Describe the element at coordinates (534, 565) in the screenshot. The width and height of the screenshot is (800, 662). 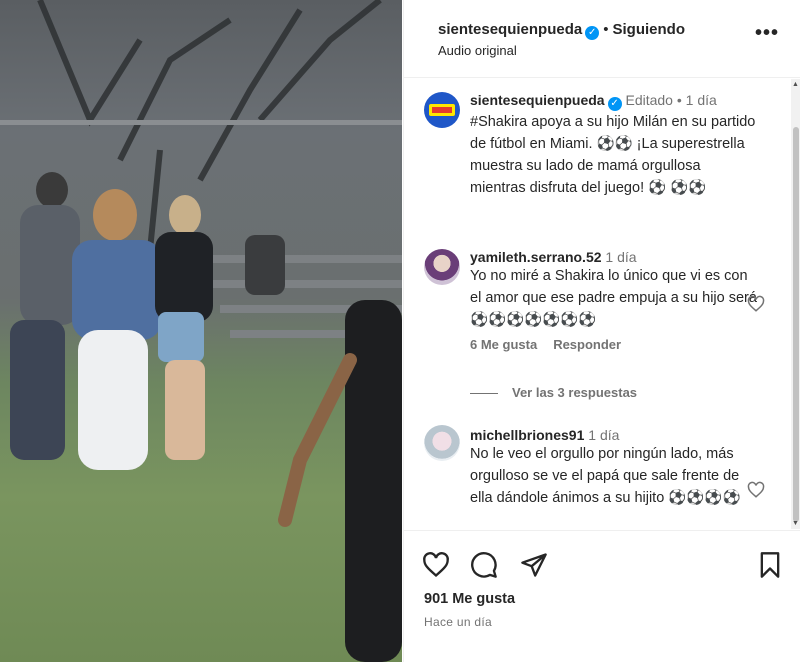
I see `share-icon` at that location.